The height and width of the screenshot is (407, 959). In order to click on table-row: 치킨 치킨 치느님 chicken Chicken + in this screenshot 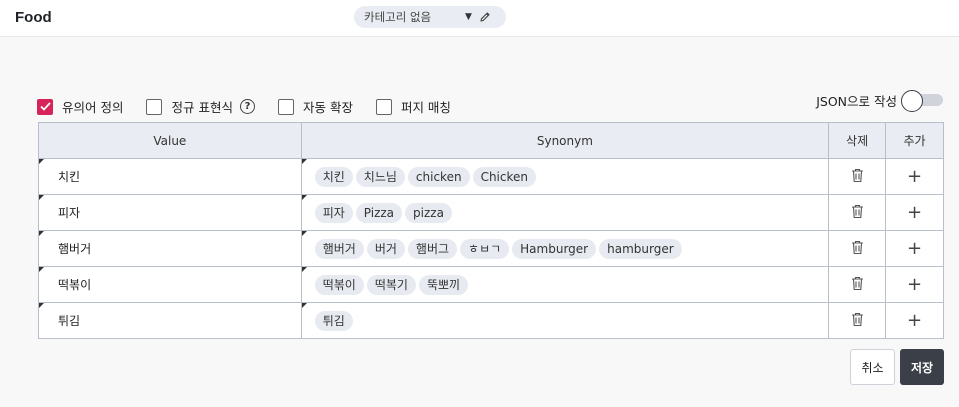, I will do `click(491, 176)`.